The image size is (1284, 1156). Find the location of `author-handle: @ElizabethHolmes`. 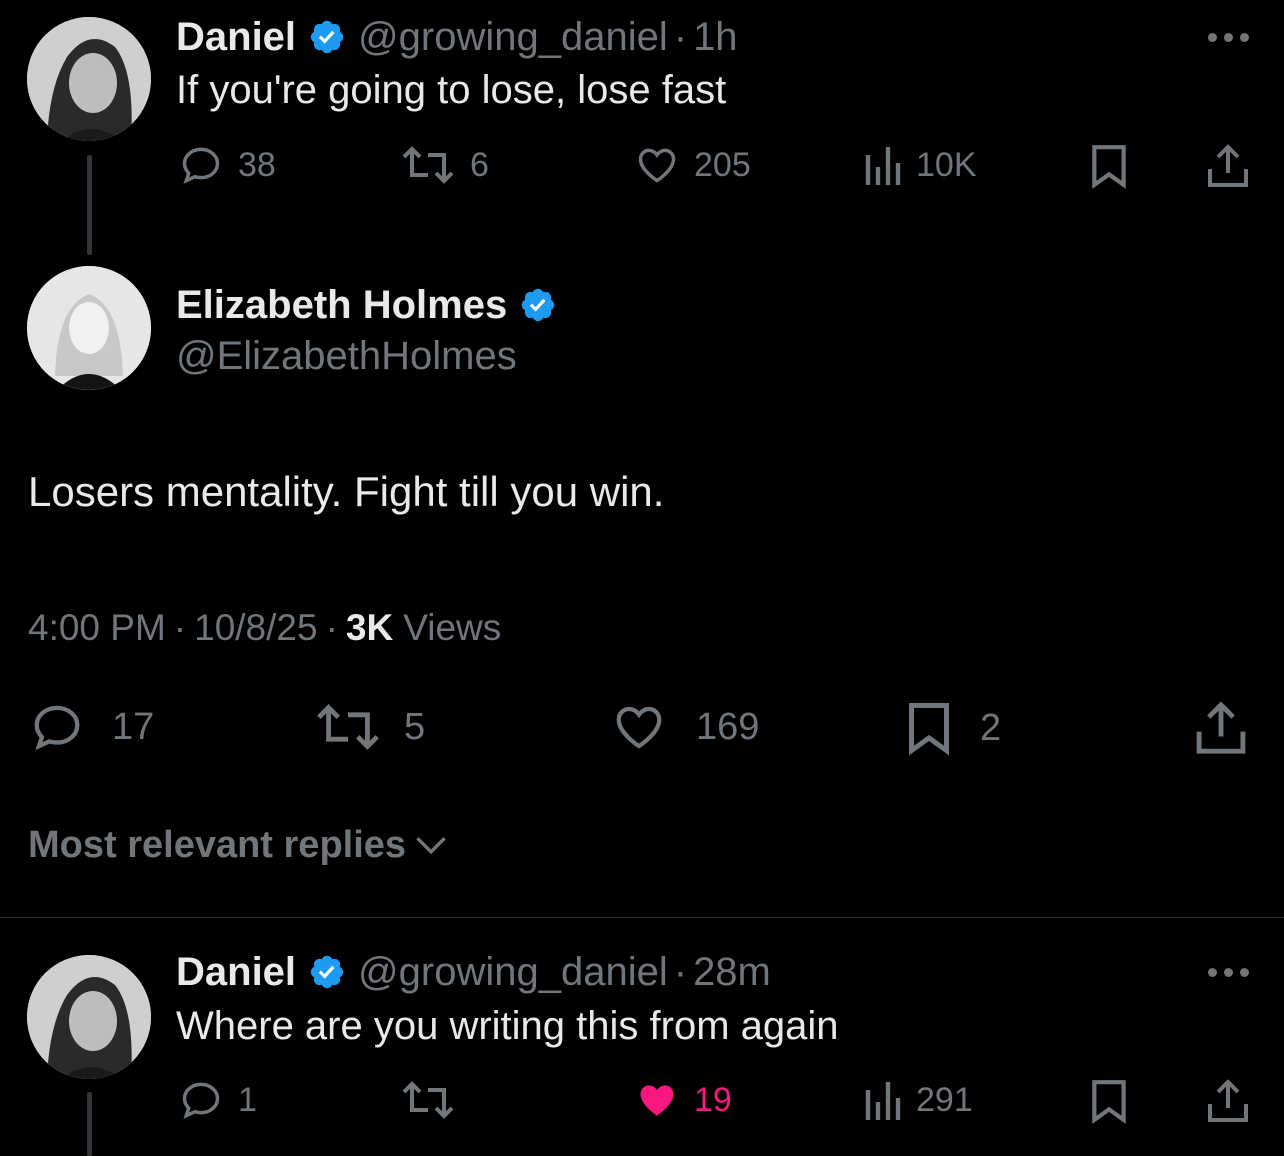

author-handle: @ElizabethHolmes is located at coordinates (346, 356).